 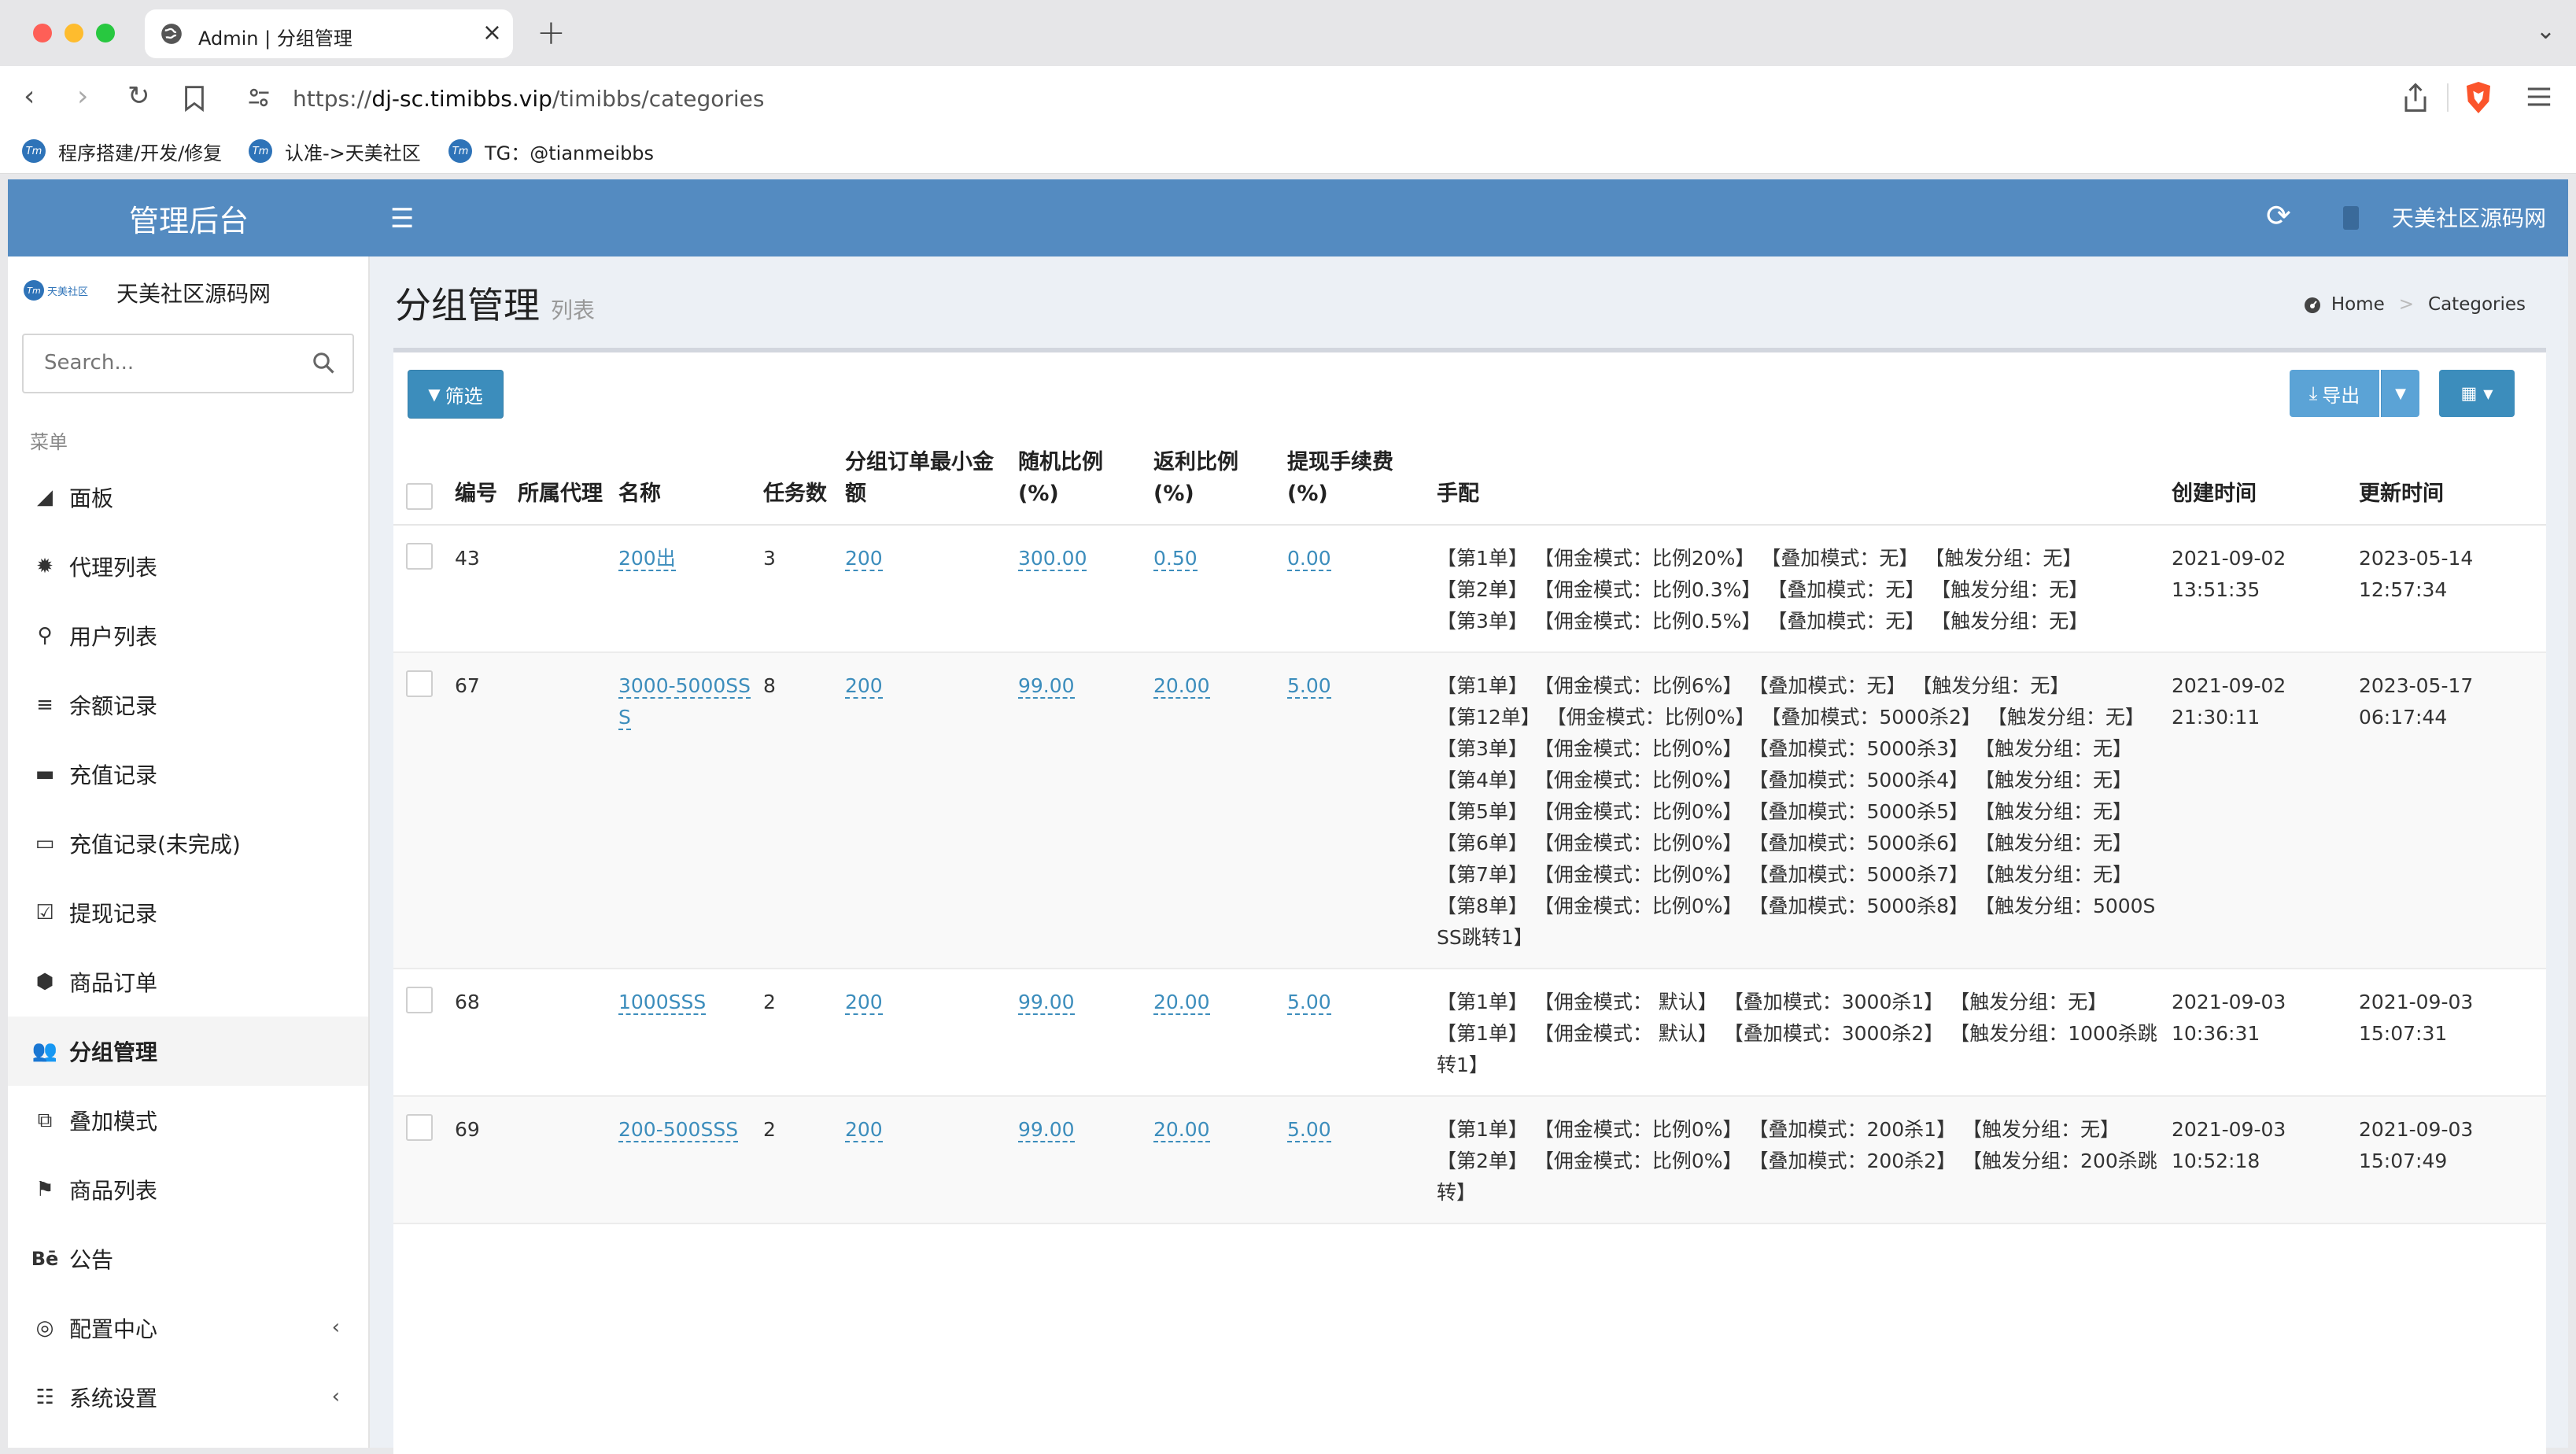 I want to click on avatar, so click(x=2351, y=218).